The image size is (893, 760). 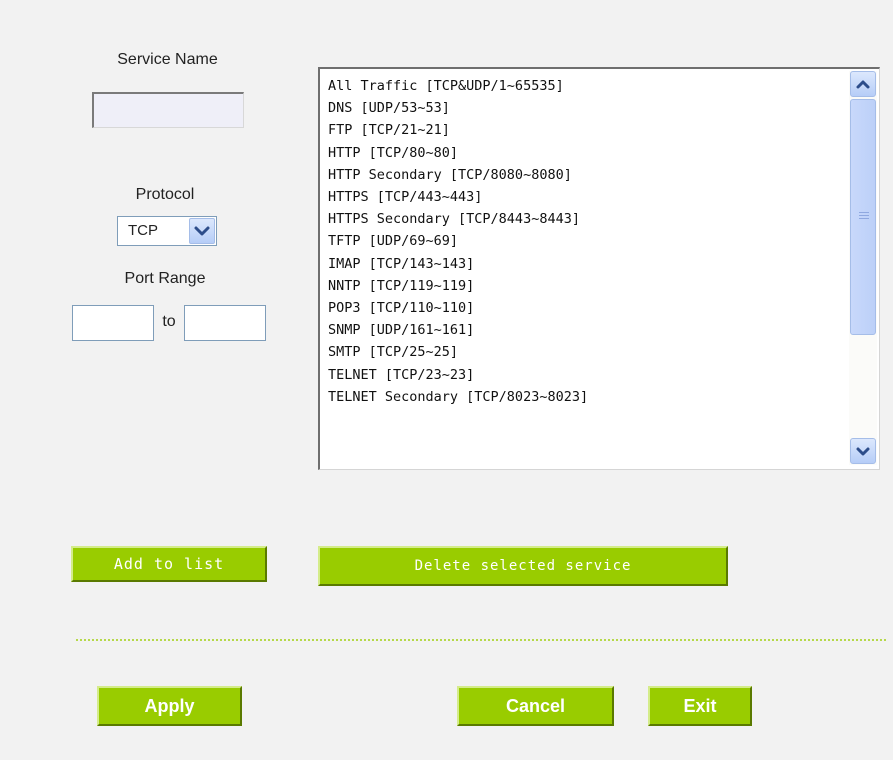 I want to click on protocol-select: TCP, so click(x=167, y=231).